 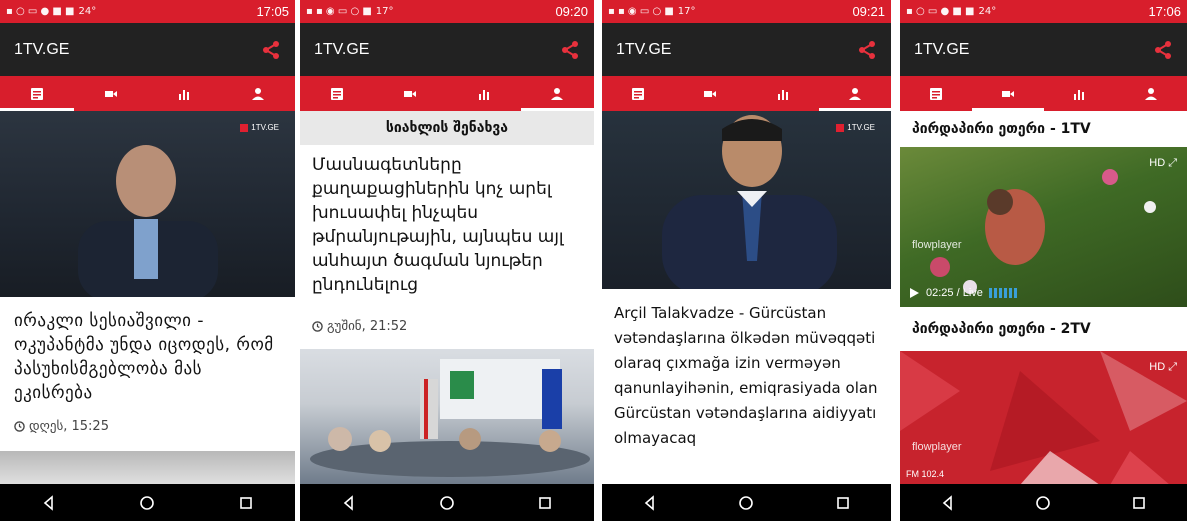 What do you see at coordinates (746, 11) in the screenshot?
I see `status-bar: ▪ ▪ ◉ ▭ ○ ■ 17° 09:21` at bounding box center [746, 11].